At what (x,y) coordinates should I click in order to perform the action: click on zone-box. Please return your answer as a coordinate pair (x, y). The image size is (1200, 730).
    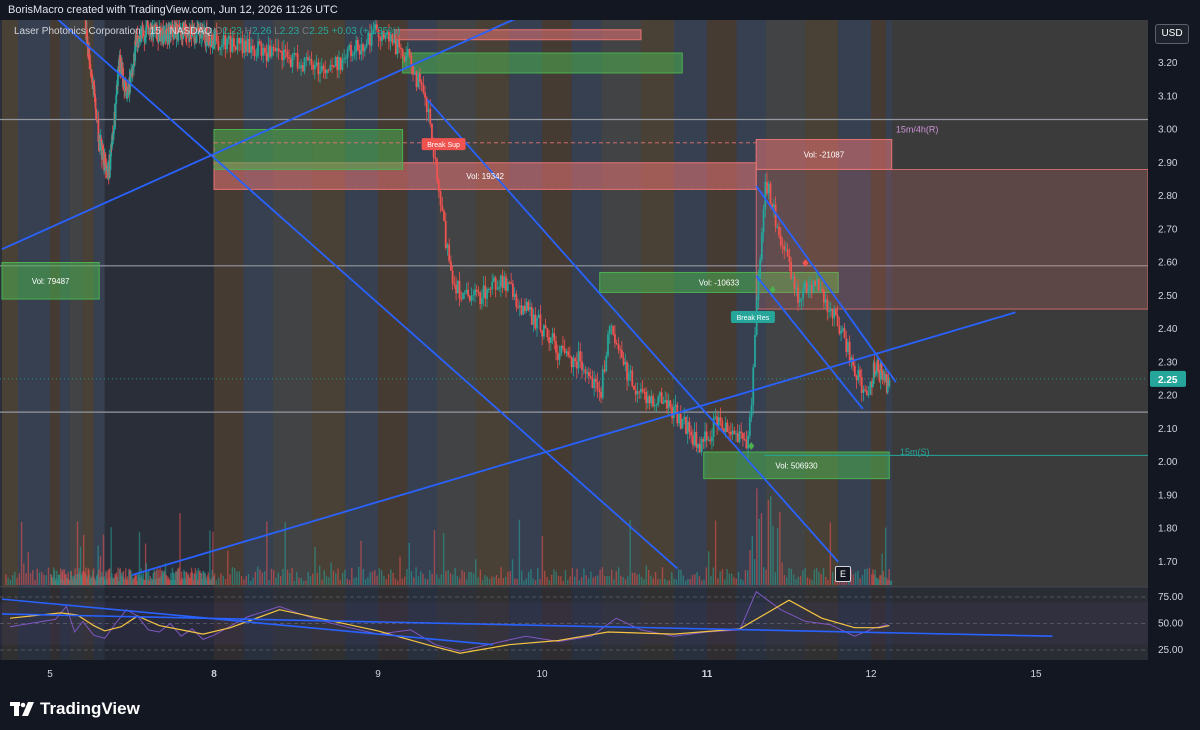
    Looking at the image, I should click on (542, 63).